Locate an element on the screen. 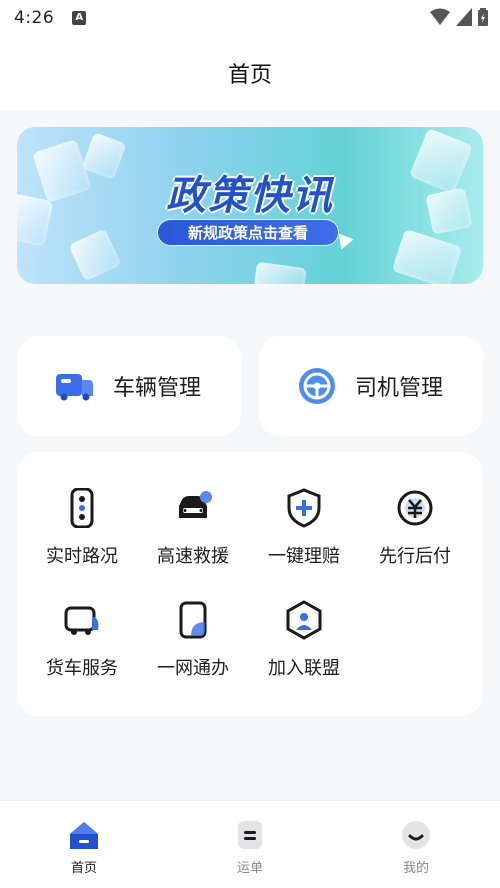 This screenshot has width=500, height=888. battery-icon is located at coordinates (483, 17).